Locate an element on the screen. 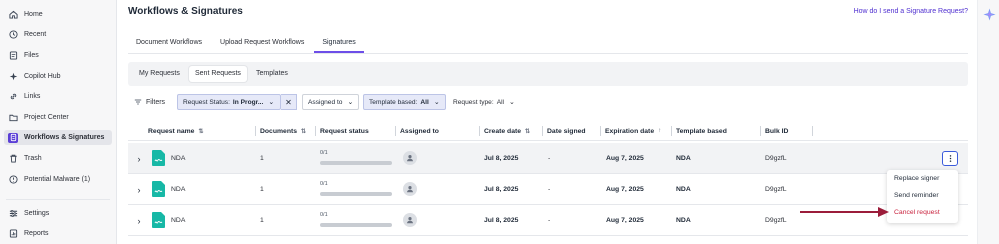 This screenshot has height=244, width=999. progress-bar is located at coordinates (356, 225).